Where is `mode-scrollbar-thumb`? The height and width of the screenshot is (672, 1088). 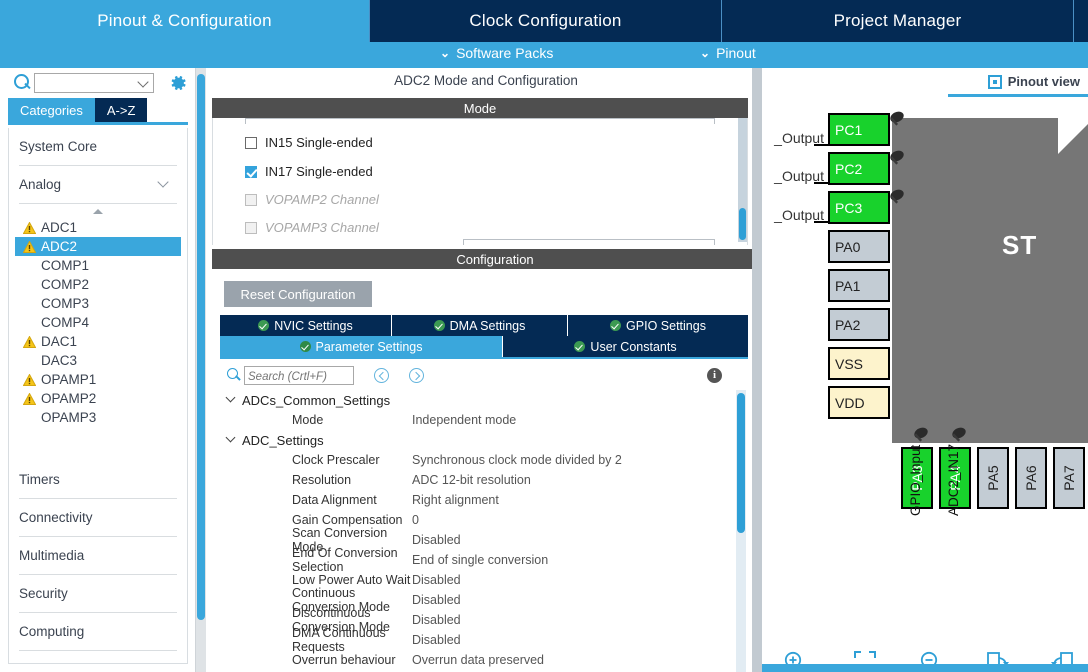 mode-scrollbar-thumb is located at coordinates (742, 224).